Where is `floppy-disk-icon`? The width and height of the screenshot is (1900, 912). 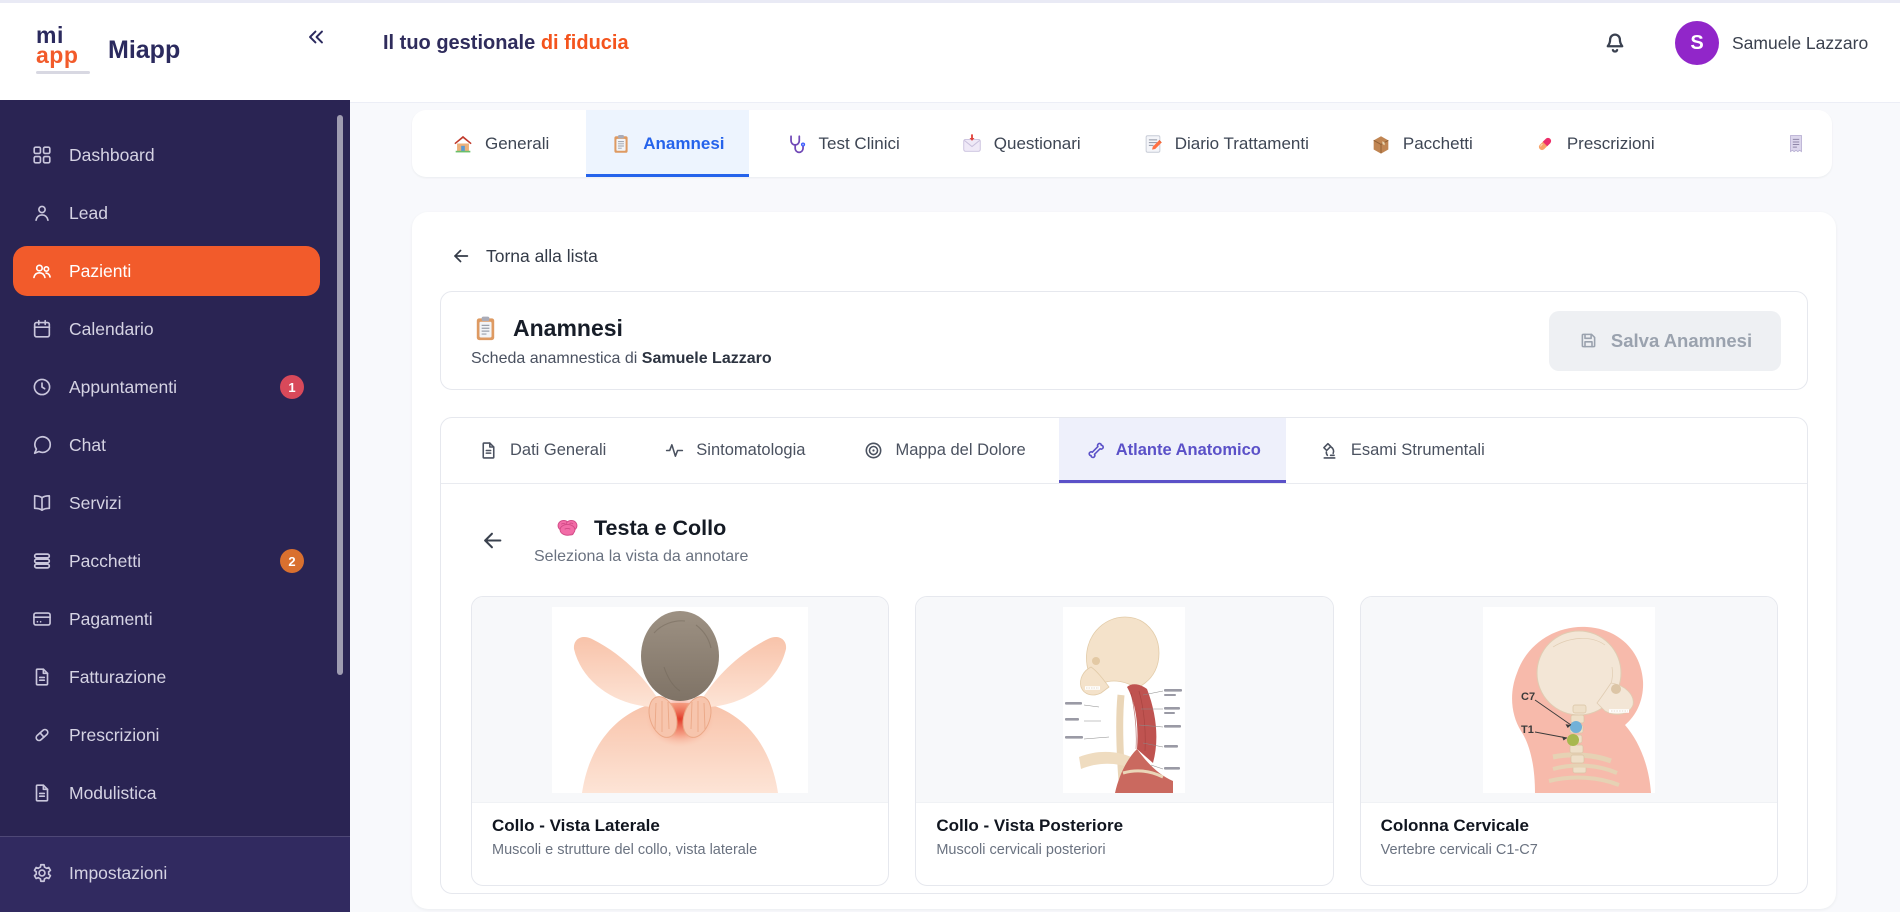 floppy-disk-icon is located at coordinates (1588, 340).